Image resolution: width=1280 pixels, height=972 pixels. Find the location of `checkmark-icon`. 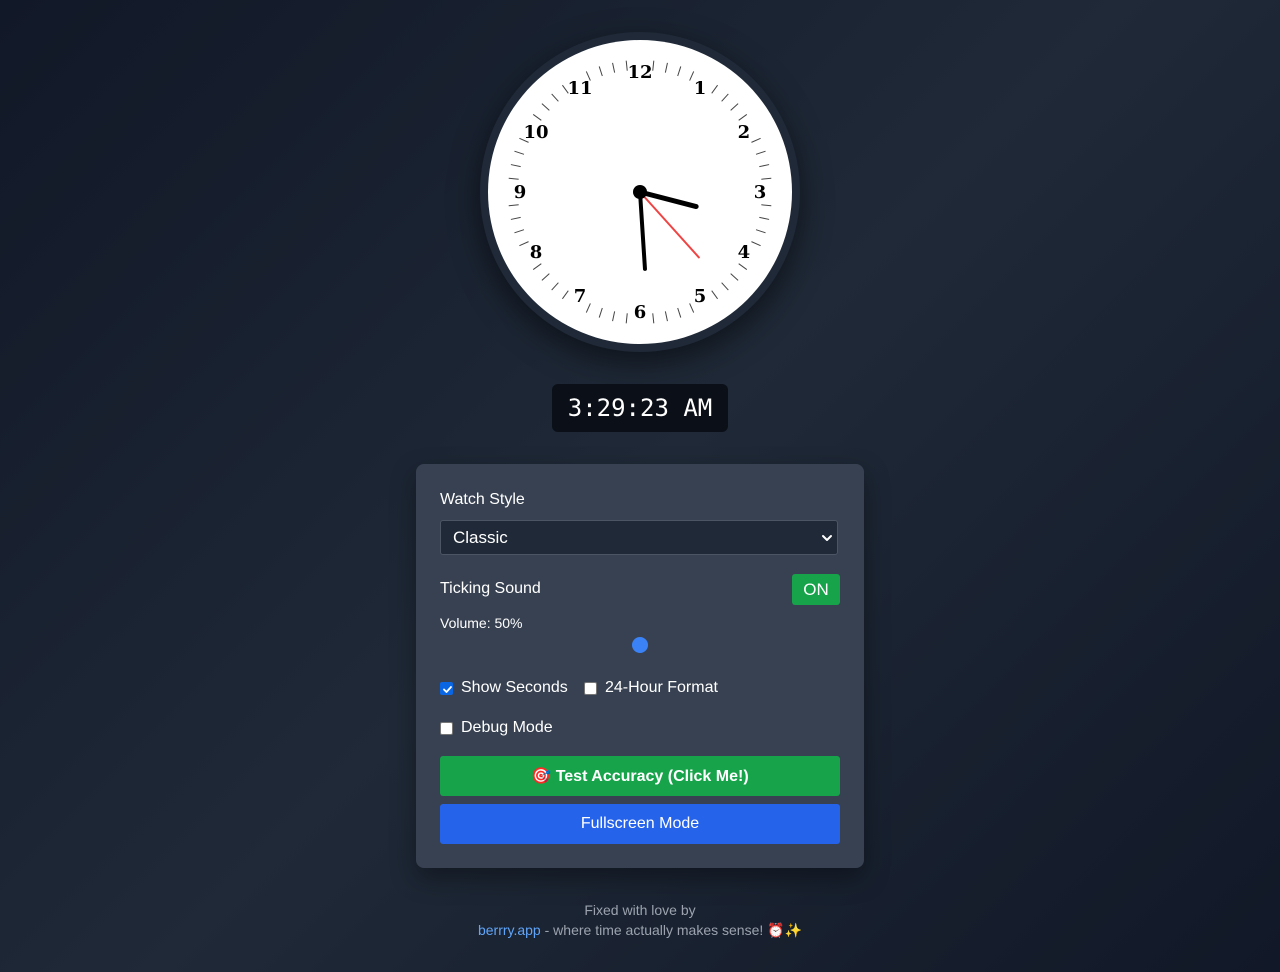

checkmark-icon is located at coordinates (447, 689).